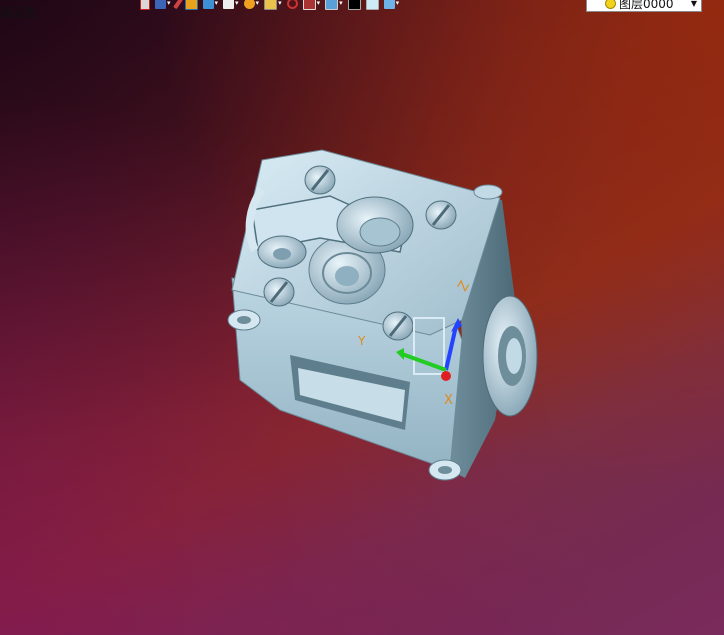 This screenshot has width=724, height=635. Describe the element at coordinates (488, 192) in the screenshot. I see `top-nub` at that location.